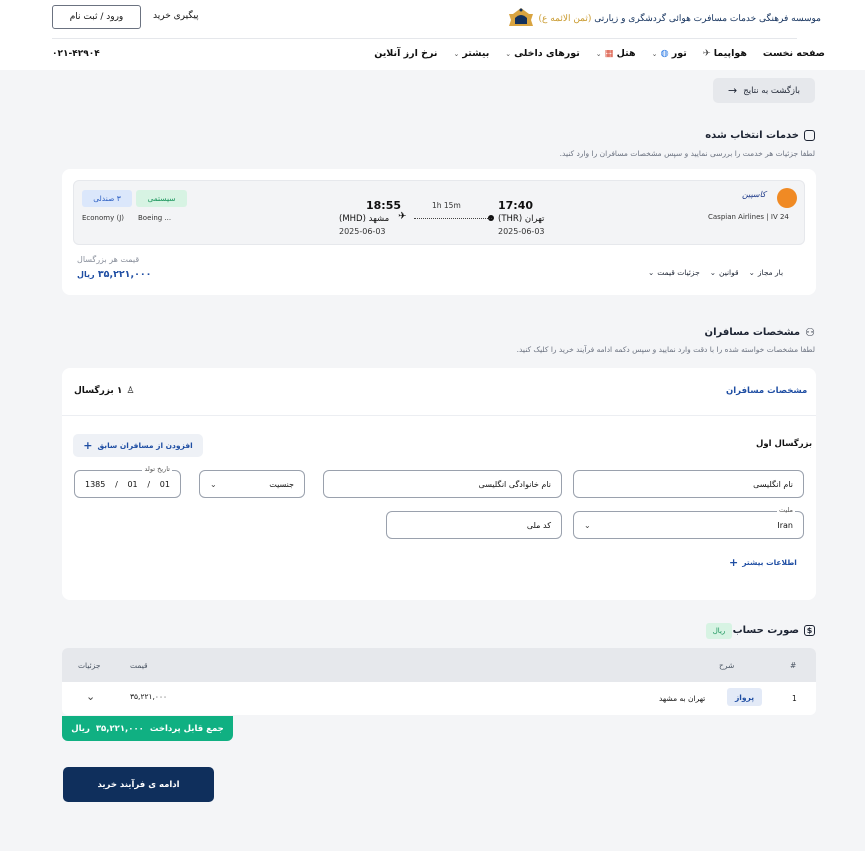 This screenshot has width=865, height=851. I want to click on airline-name: Caspian Airlines | IV 24, so click(748, 217).